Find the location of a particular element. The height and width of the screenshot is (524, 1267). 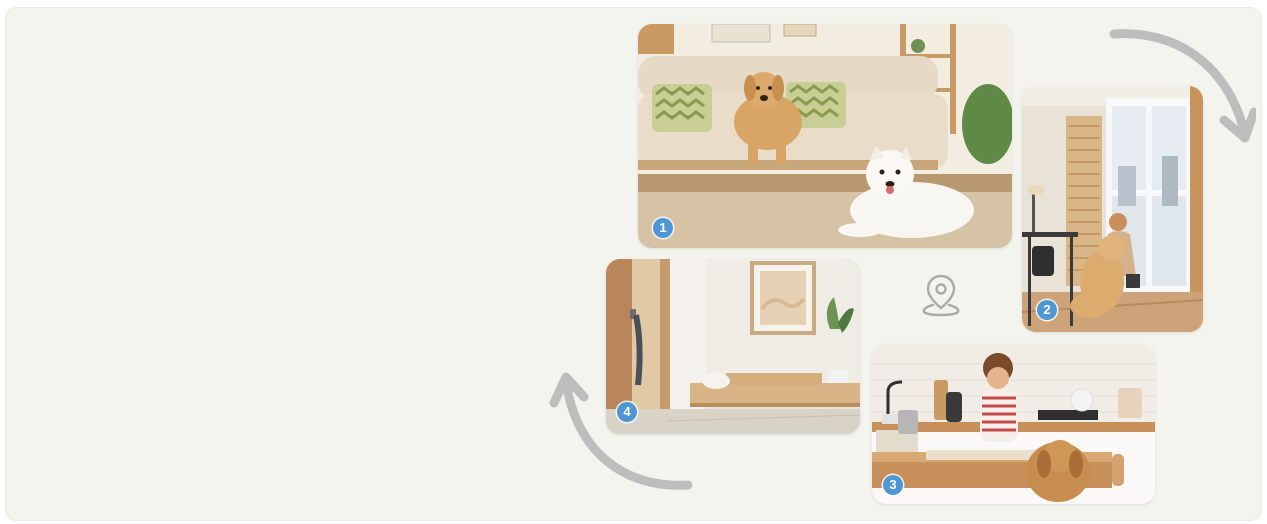

child-and-dog-kitchen-photo is located at coordinates (1013, 424).